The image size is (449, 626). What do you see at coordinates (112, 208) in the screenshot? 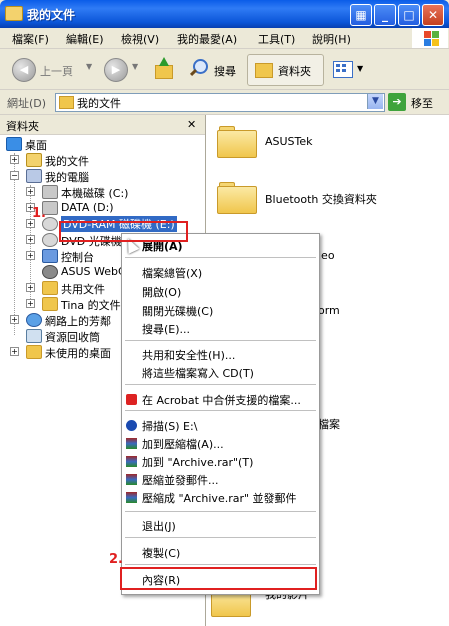
I see `tree-item-data-d: + DATA (D:)` at bounding box center [112, 208].